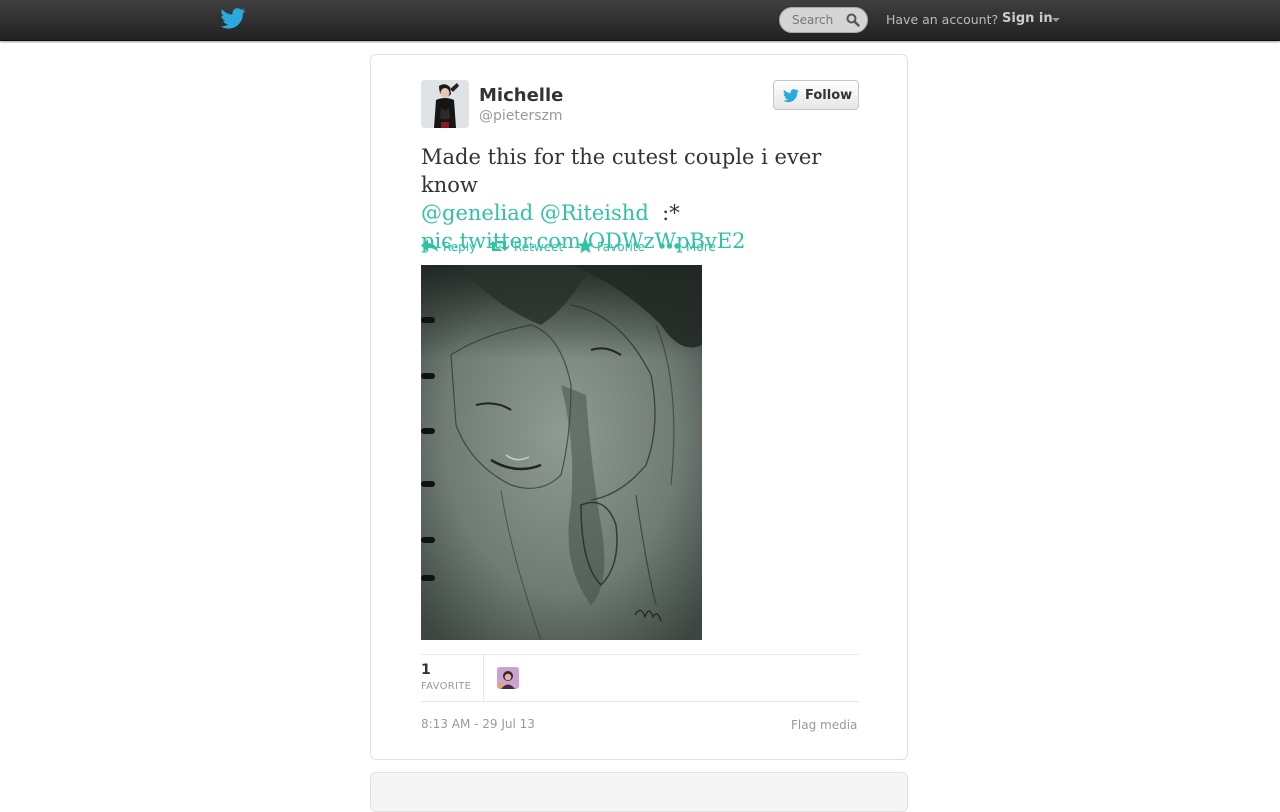 The image size is (1280, 812). What do you see at coordinates (426, 670) in the screenshot?
I see `favorites-count: 1` at bounding box center [426, 670].